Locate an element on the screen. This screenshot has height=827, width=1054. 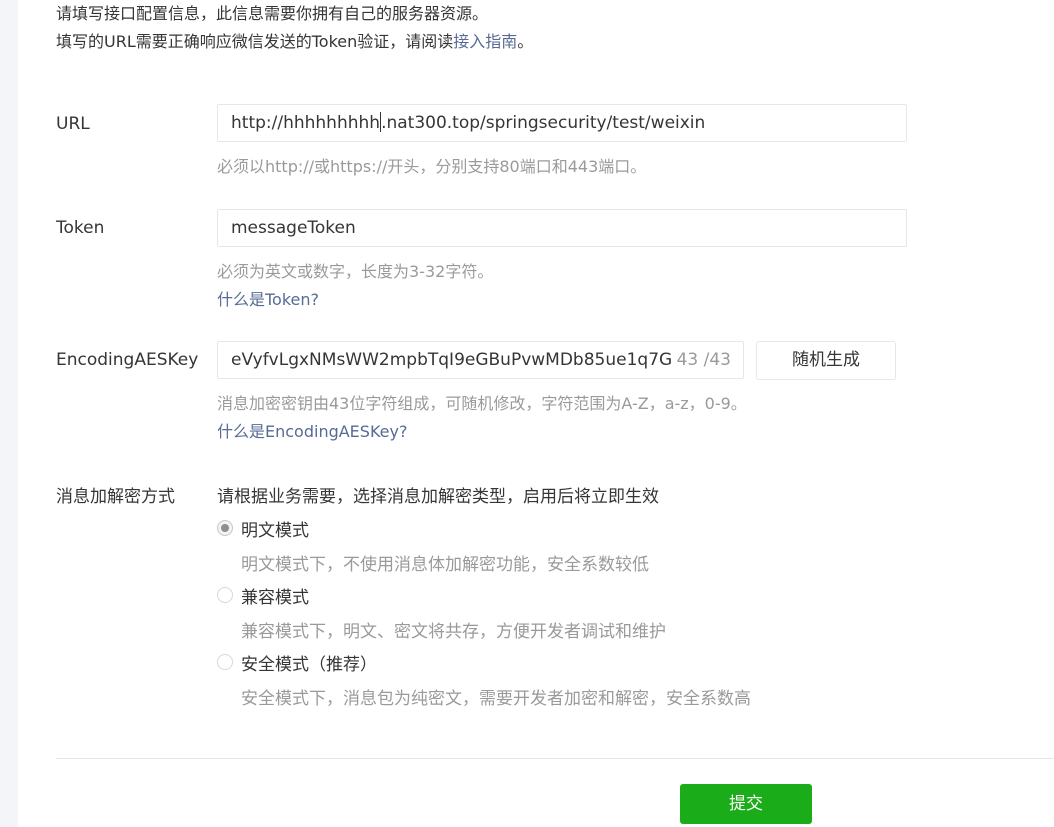
access-guide-link: 接入指南 is located at coordinates (485, 41).